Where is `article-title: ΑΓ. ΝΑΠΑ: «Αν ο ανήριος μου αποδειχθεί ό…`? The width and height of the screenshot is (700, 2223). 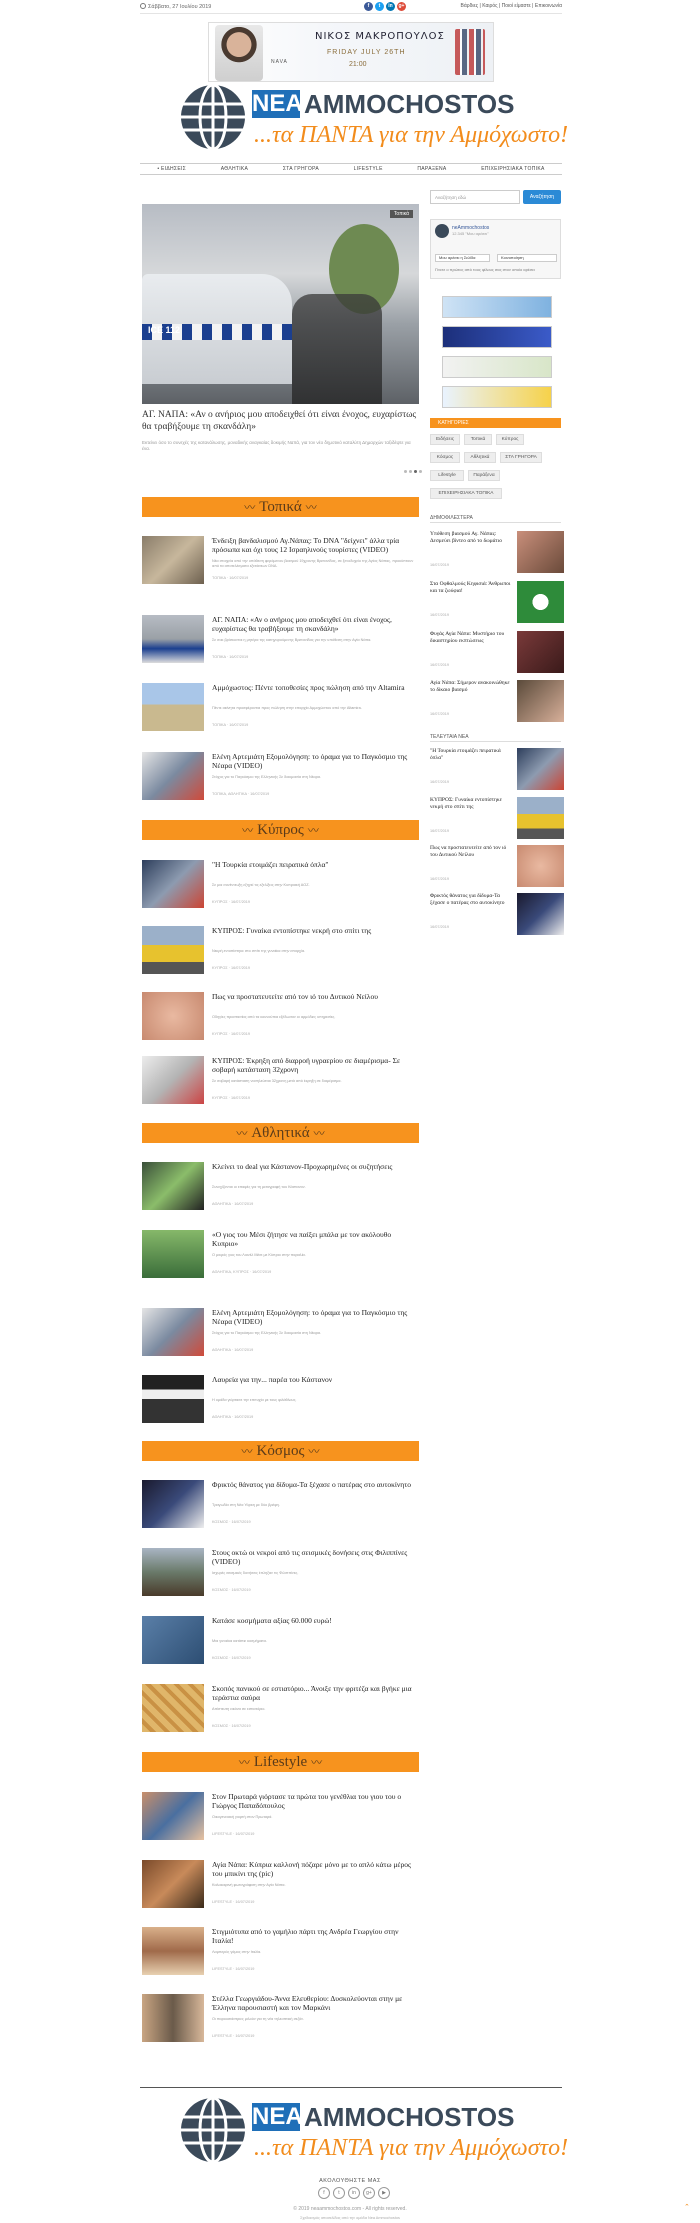 article-title: ΑΓ. ΝΑΠΑ: «Αν ο ανήριος μου αποδειχθεί ό… is located at coordinates (314, 624).